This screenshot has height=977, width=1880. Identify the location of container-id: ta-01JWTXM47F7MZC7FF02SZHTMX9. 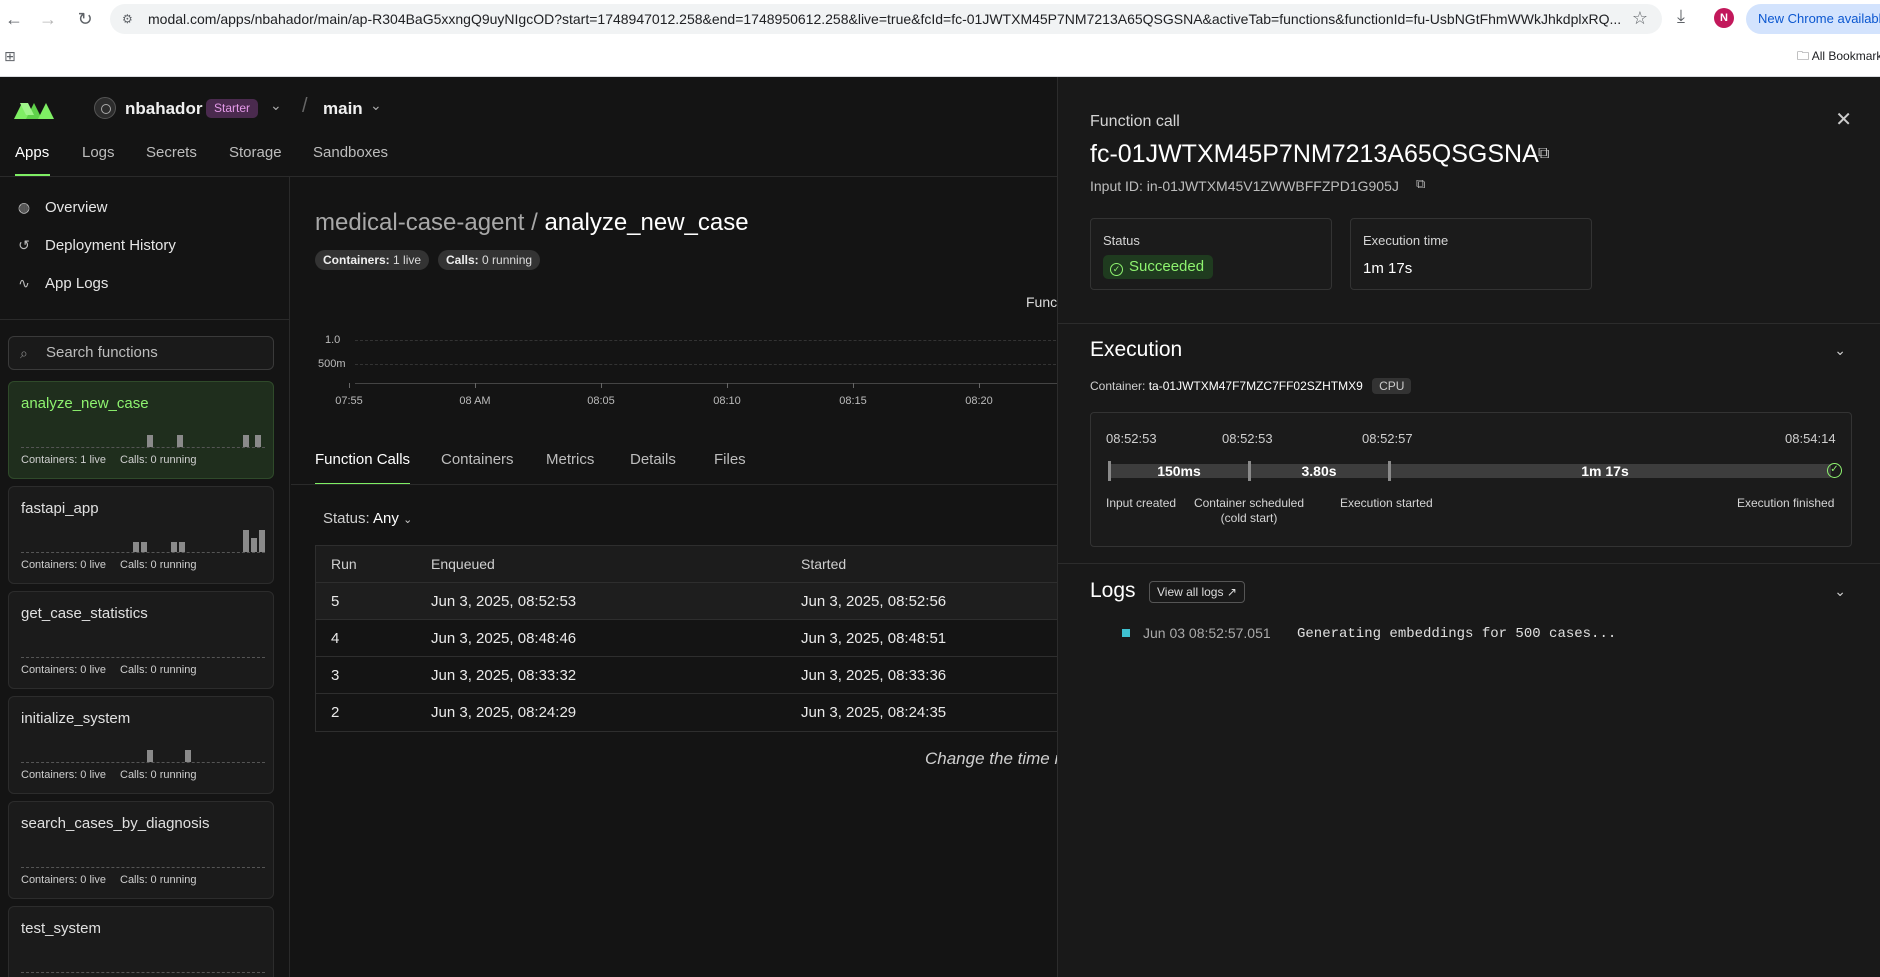
(1256, 386).